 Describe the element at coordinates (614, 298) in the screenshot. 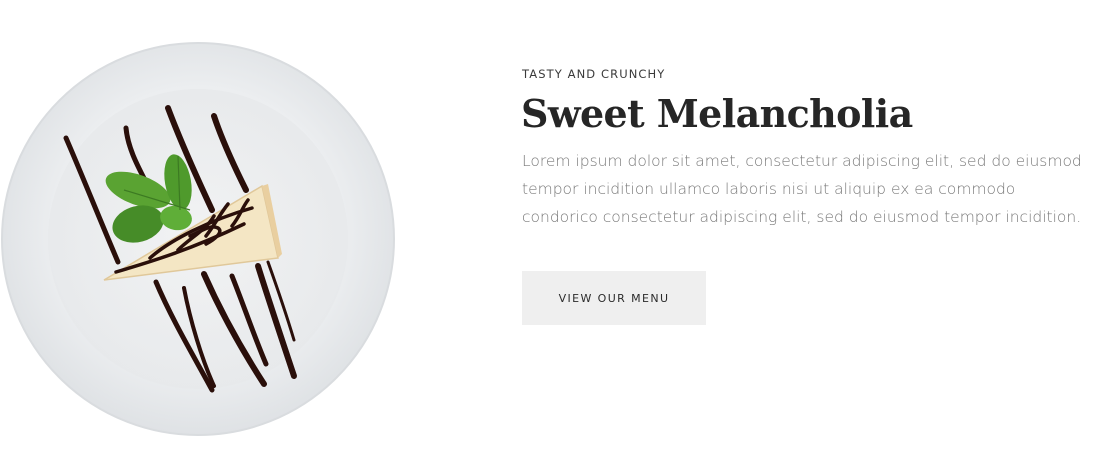

I see `view-menu-button: VIEW OUR MENU` at that location.